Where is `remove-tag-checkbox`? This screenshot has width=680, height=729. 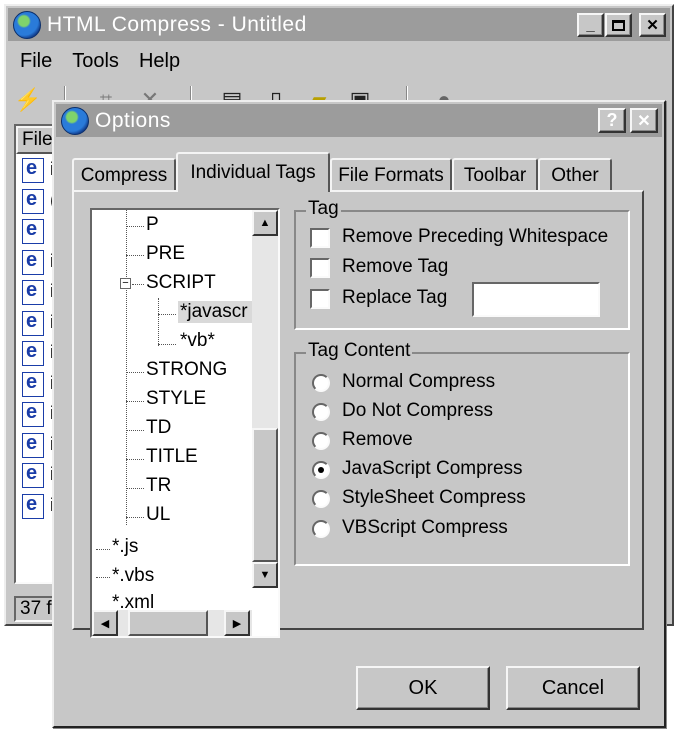
remove-tag-checkbox is located at coordinates (320, 268).